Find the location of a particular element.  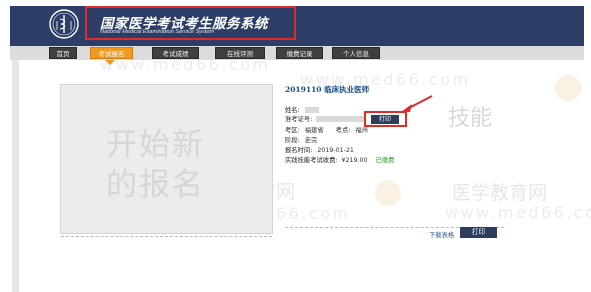

new-registration-text: 开始新 的报名 is located at coordinates (155, 165).